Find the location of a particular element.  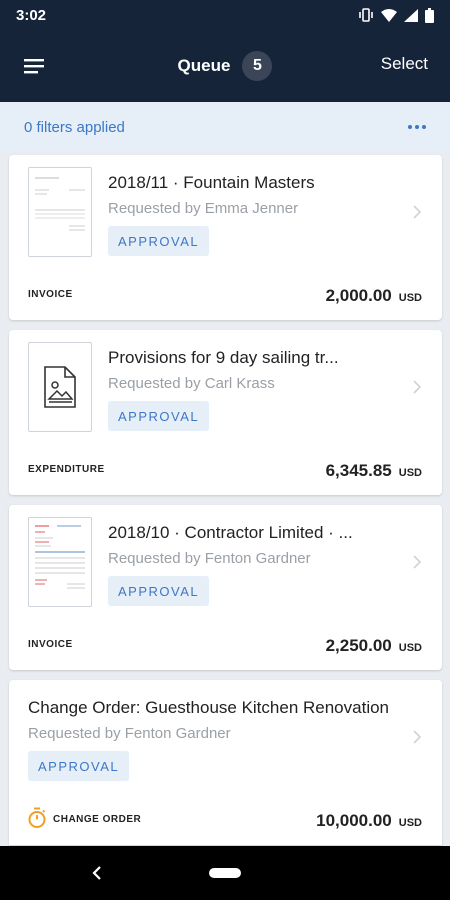

card-amount: 6,345.85 USD is located at coordinates (374, 471).